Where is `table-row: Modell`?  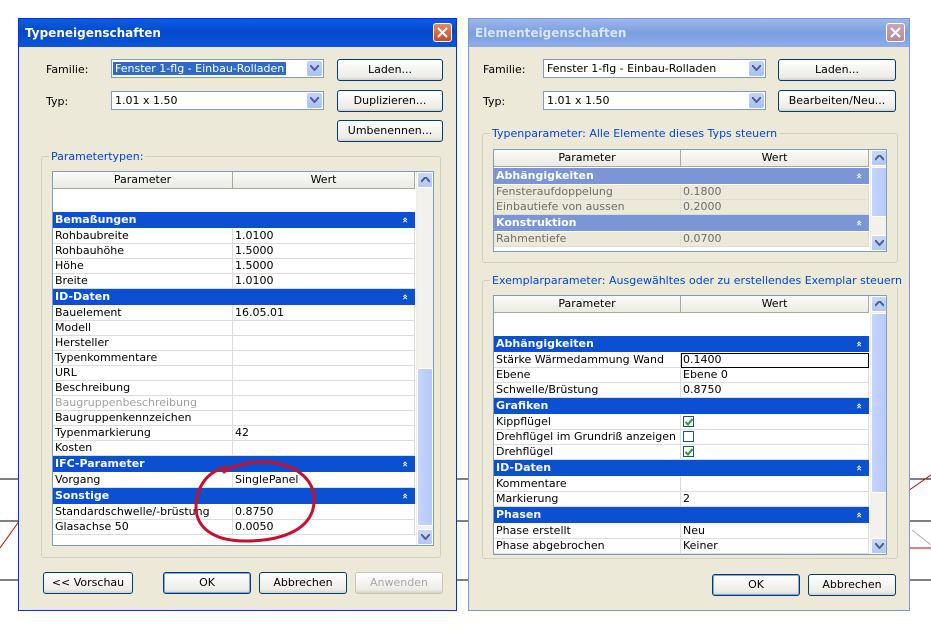
table-row: Modell is located at coordinates (234, 328).